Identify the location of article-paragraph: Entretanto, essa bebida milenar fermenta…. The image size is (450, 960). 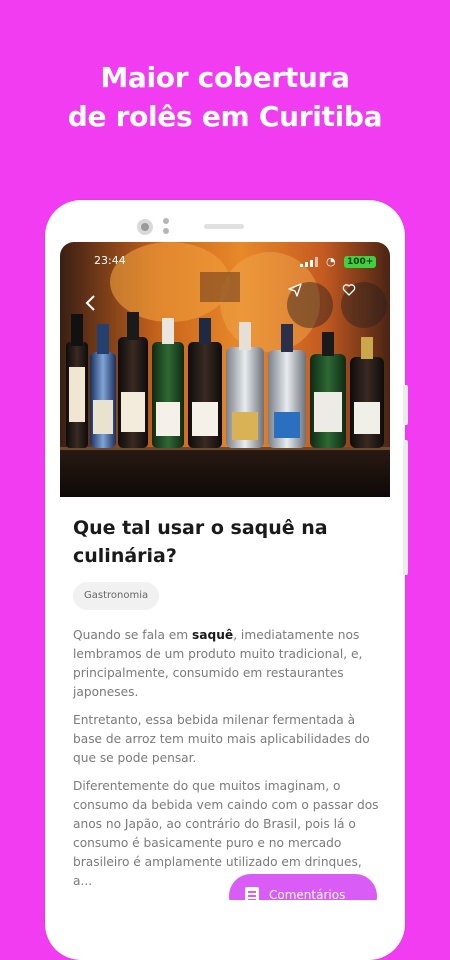
(221, 739).